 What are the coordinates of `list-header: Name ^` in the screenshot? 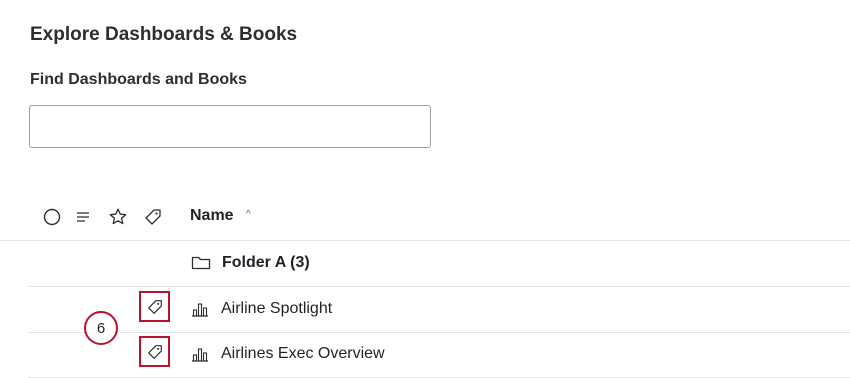 It's located at (425, 218).